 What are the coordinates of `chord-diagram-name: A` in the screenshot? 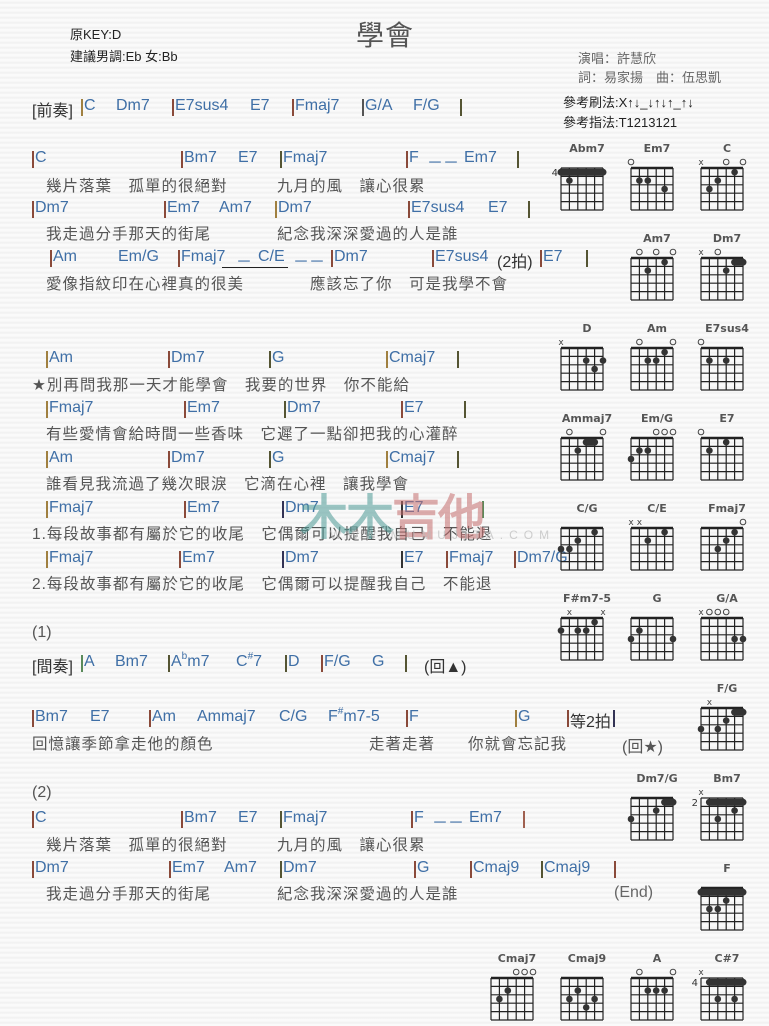 It's located at (657, 958).